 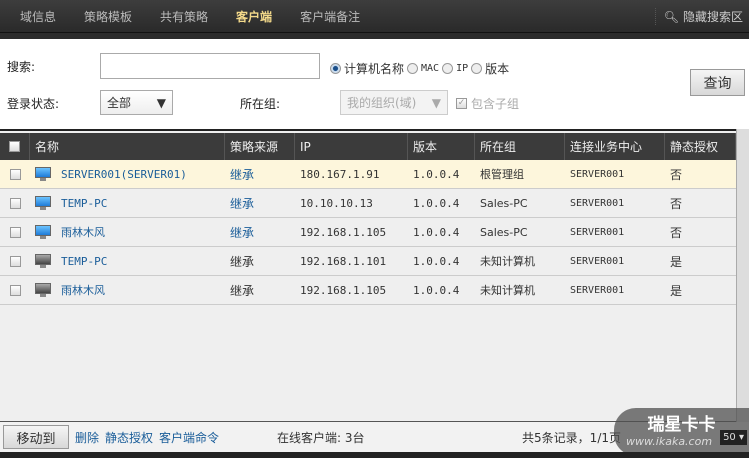 I want to click on name-cell: SERVER001(SERVER01), so click(x=127, y=174).